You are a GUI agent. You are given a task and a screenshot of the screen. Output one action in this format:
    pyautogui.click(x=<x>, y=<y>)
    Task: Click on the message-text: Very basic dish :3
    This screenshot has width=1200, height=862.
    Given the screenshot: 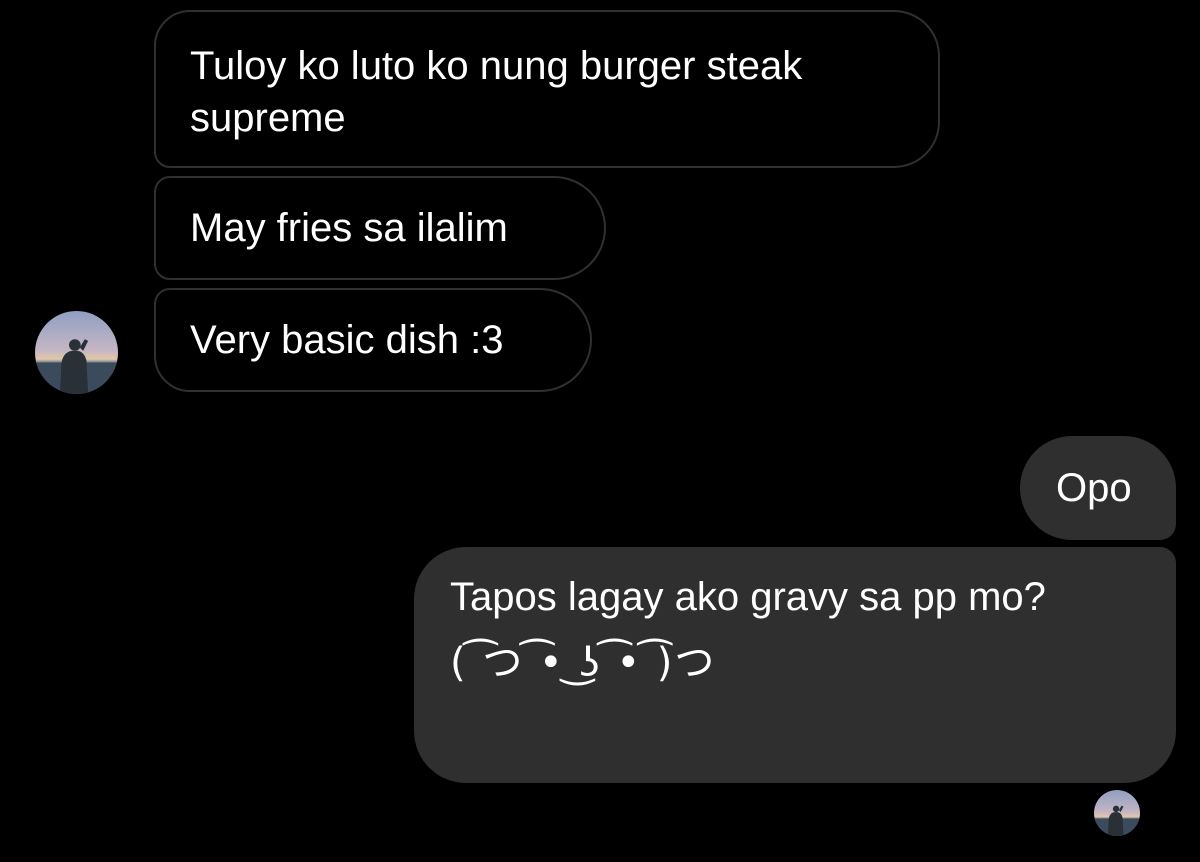 What is the action you would take?
    pyautogui.click(x=347, y=340)
    